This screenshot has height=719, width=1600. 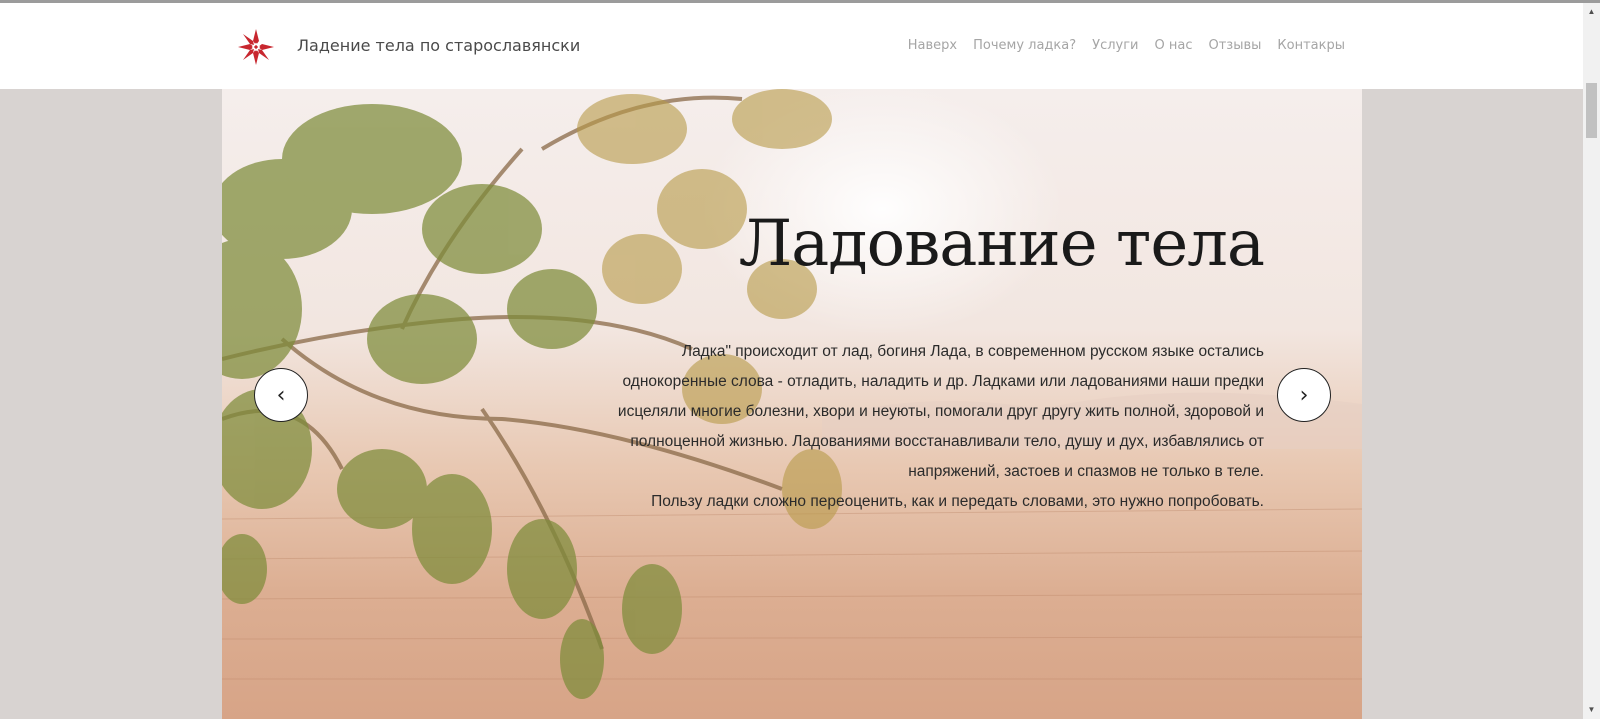 I want to click on page-scrollbar: ▲ ▼, so click(x=1591, y=361).